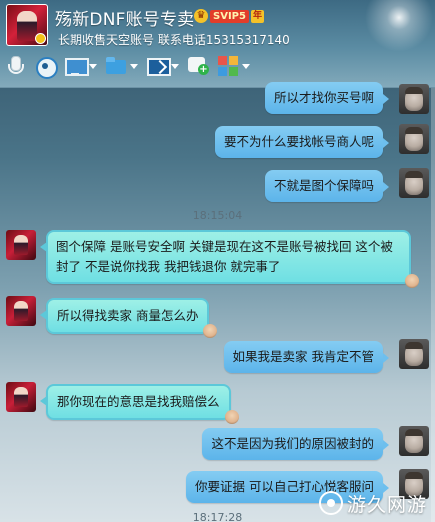  I want to click on outgoing-message: 不就是图个保障吗, so click(327, 186).